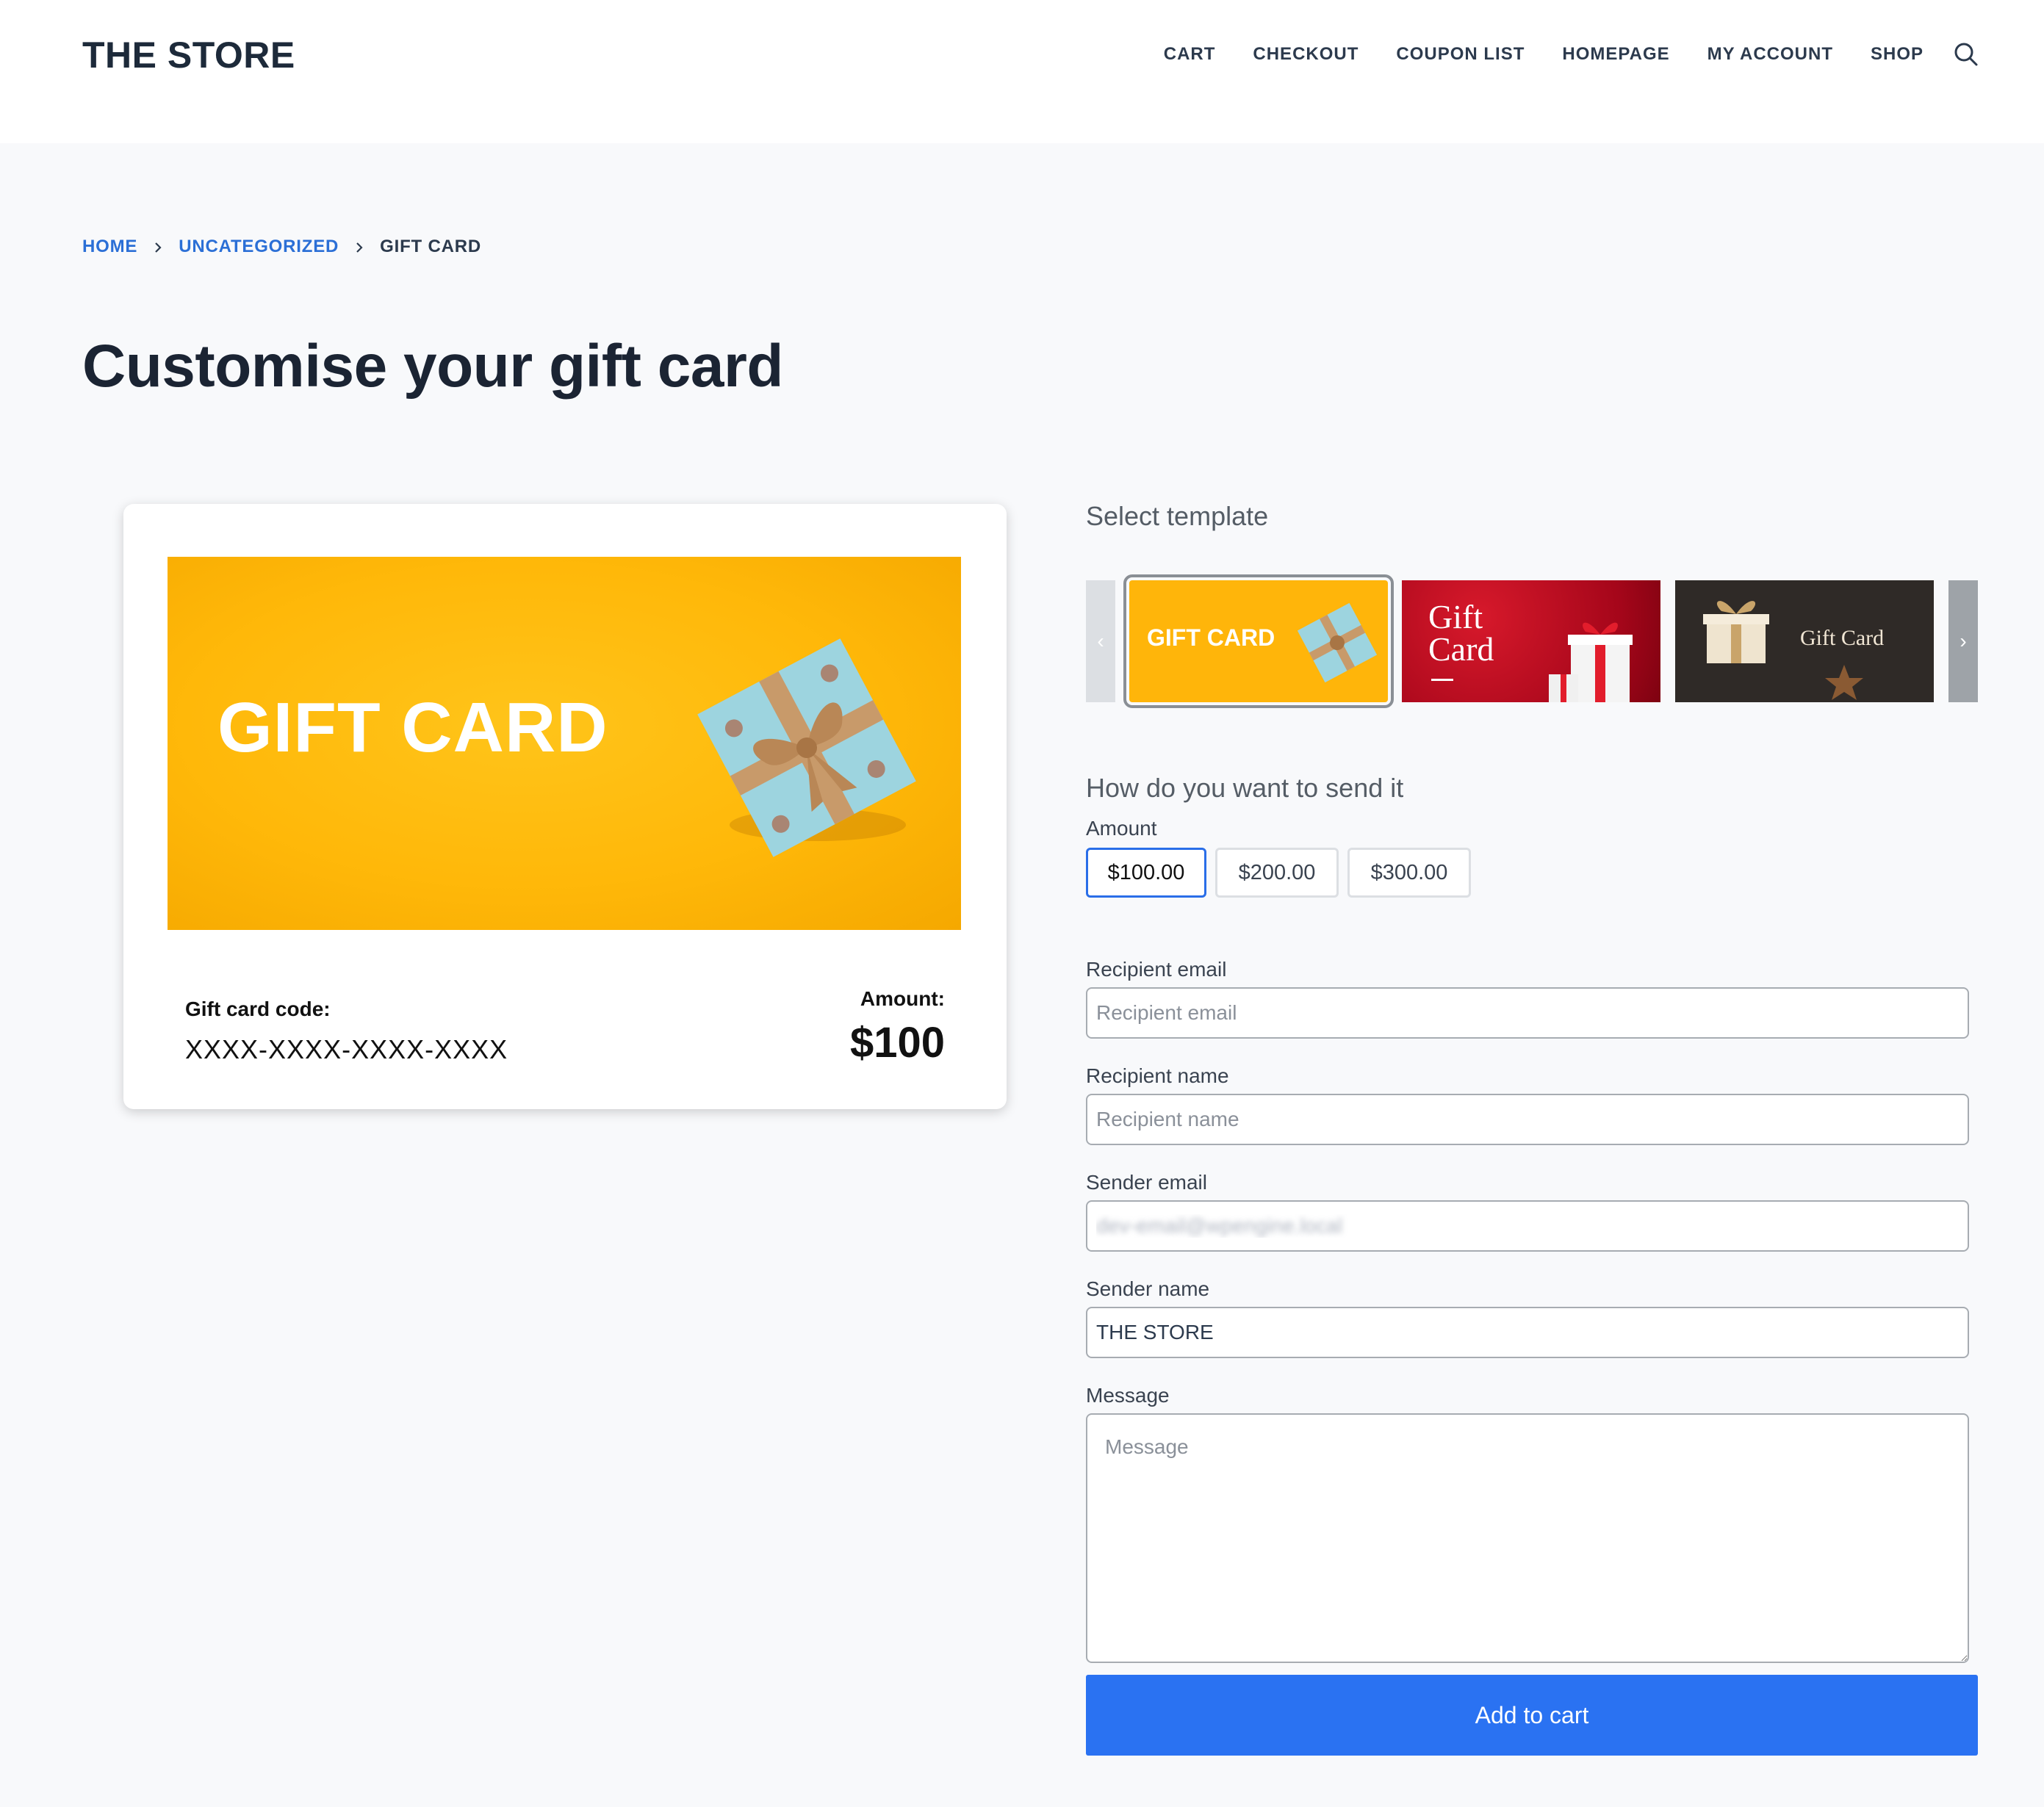  I want to click on template-option-red: Gift Card, so click(1531, 641).